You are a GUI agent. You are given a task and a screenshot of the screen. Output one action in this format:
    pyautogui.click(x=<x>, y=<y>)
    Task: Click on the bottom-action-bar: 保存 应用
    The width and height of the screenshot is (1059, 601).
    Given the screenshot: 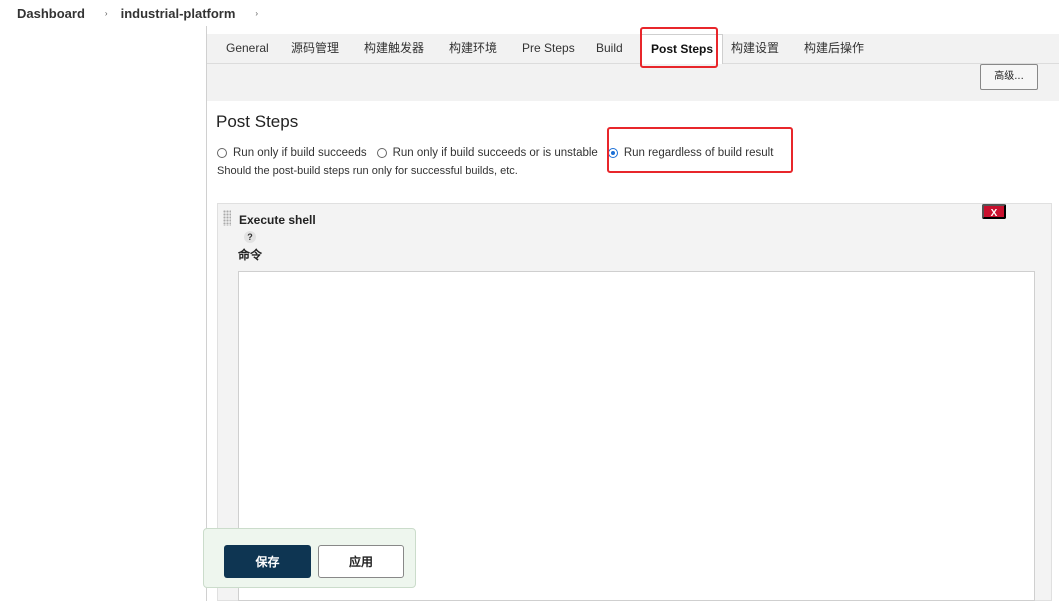 What is the action you would take?
    pyautogui.click(x=309, y=558)
    